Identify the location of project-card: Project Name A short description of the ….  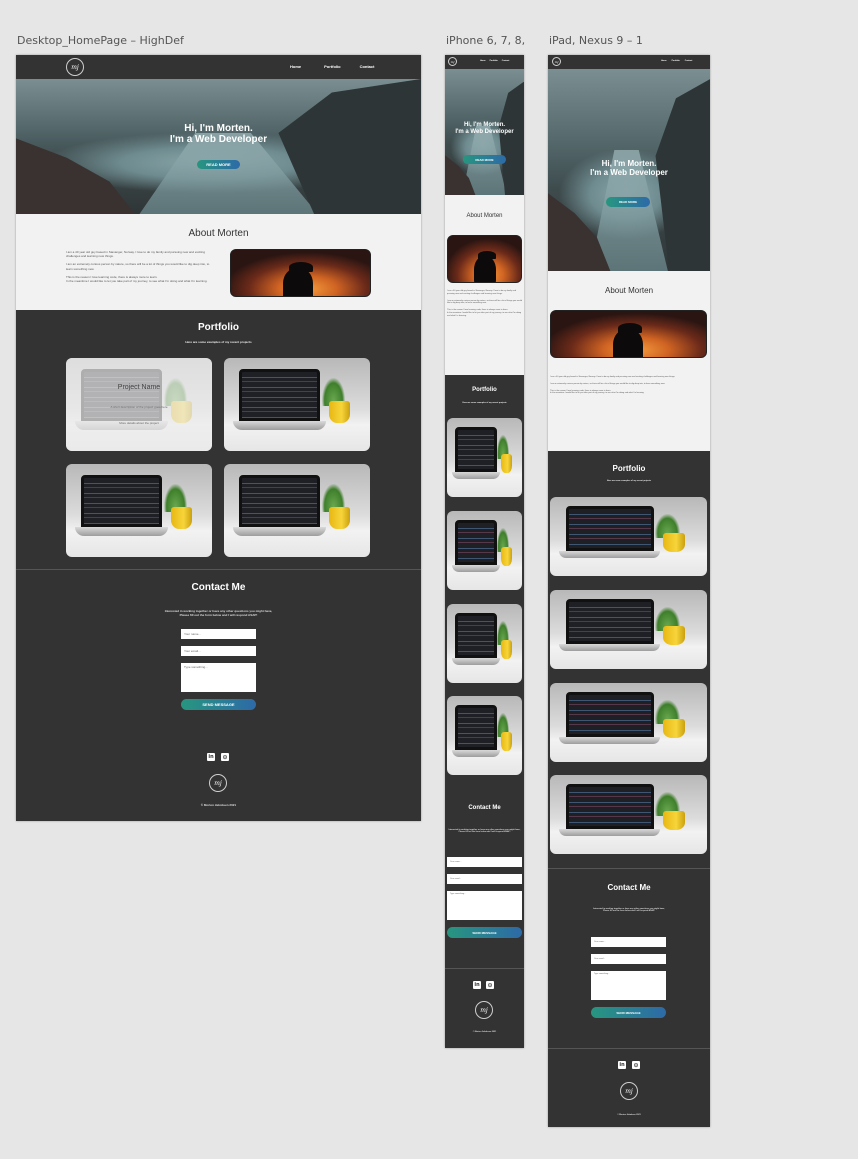
(139, 404).